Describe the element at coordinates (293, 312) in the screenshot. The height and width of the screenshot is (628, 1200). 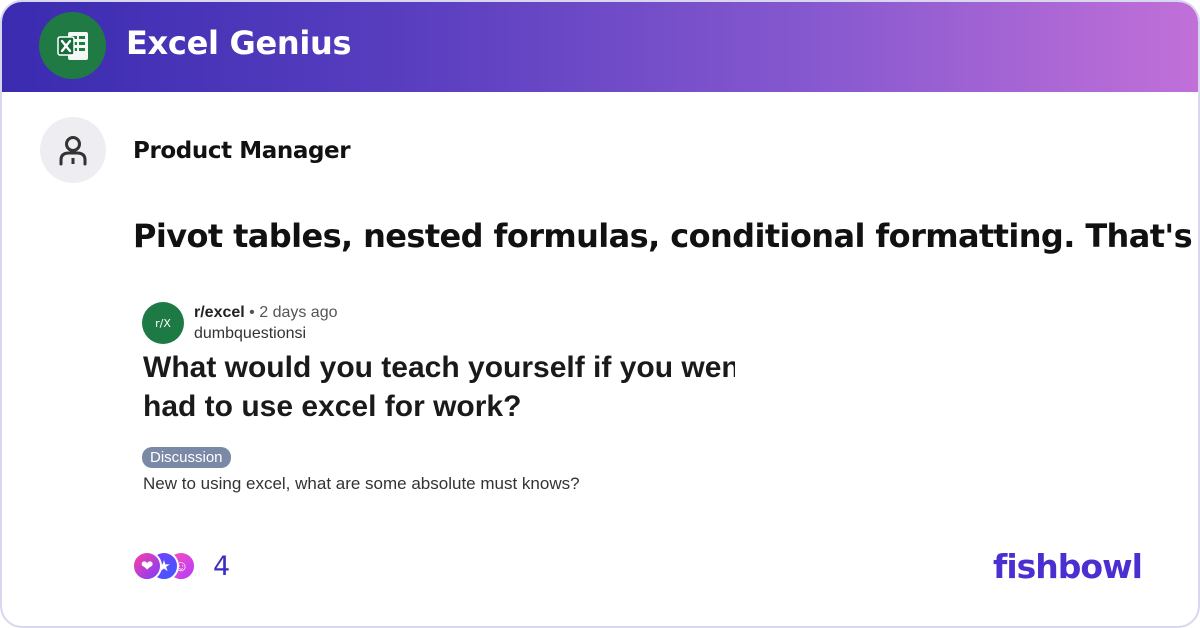
I see `post-time: • 2 days ago` at that location.